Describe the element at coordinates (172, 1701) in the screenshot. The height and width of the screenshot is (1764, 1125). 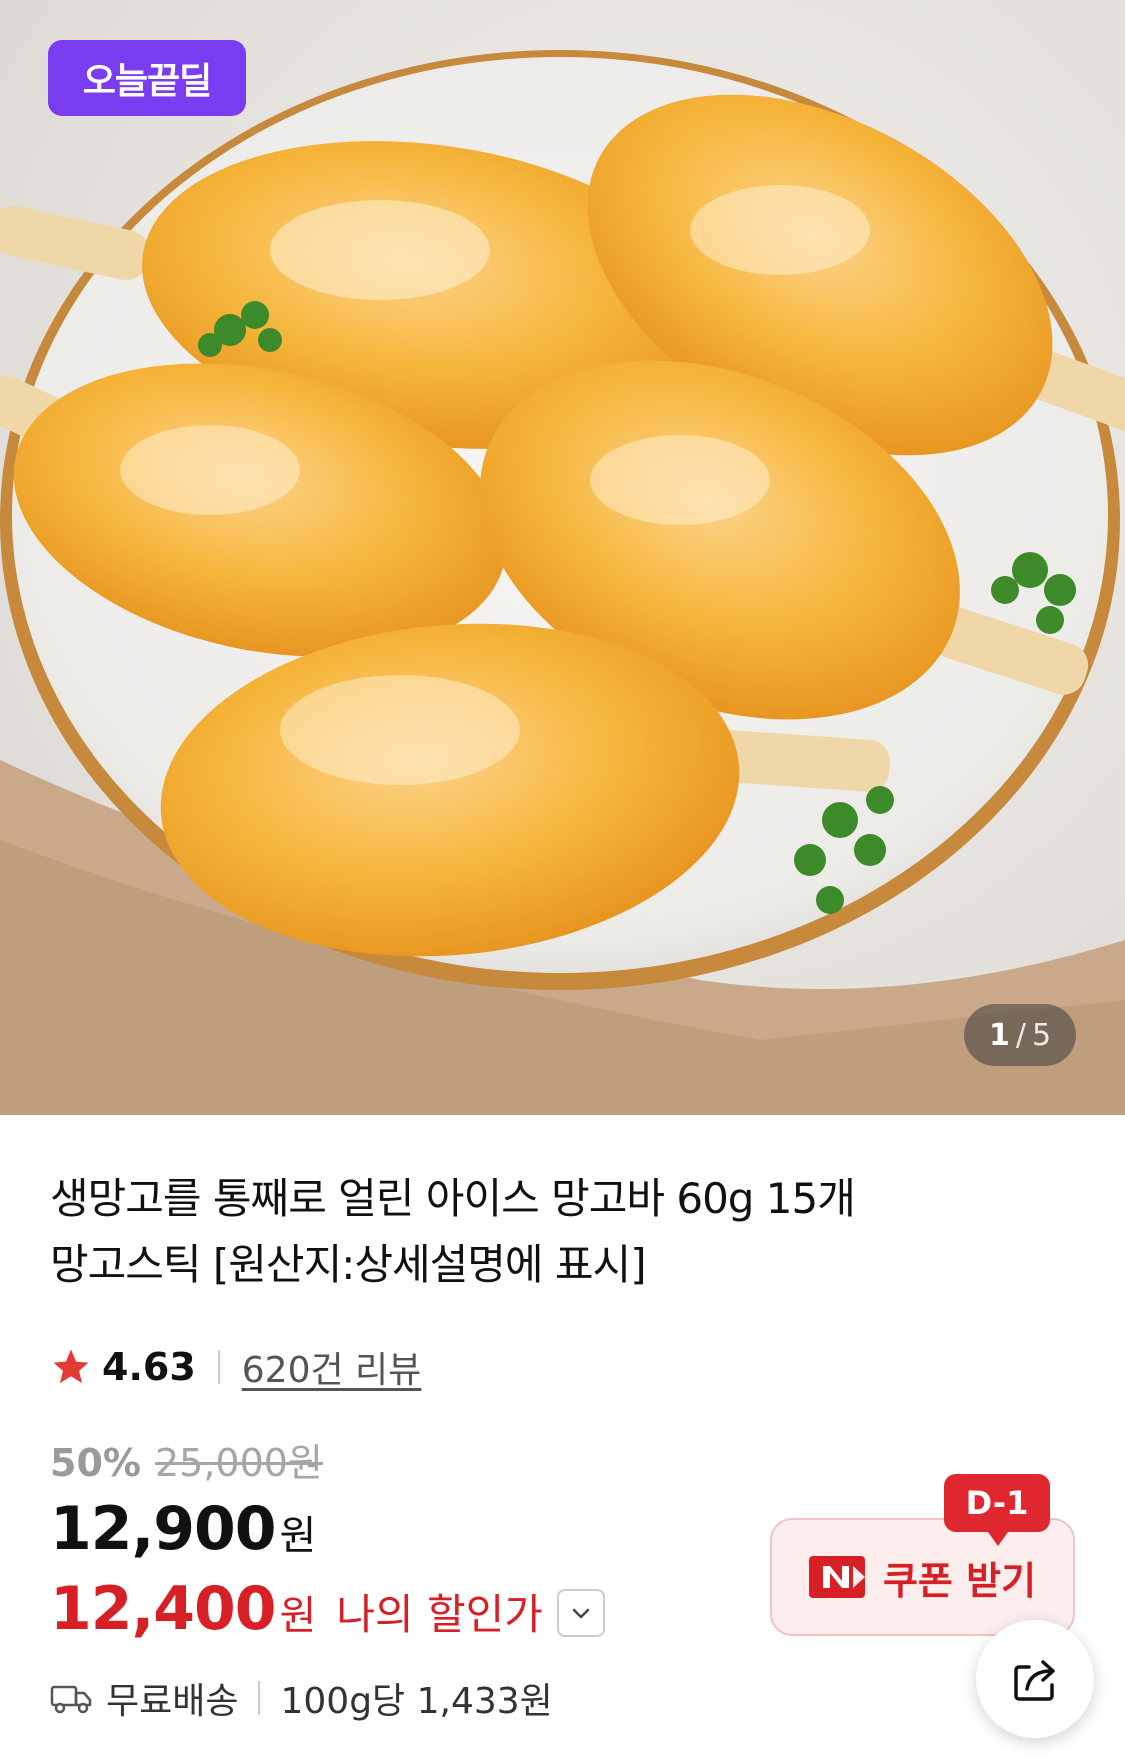
I see `free-shipping-label: 무료배송` at that location.